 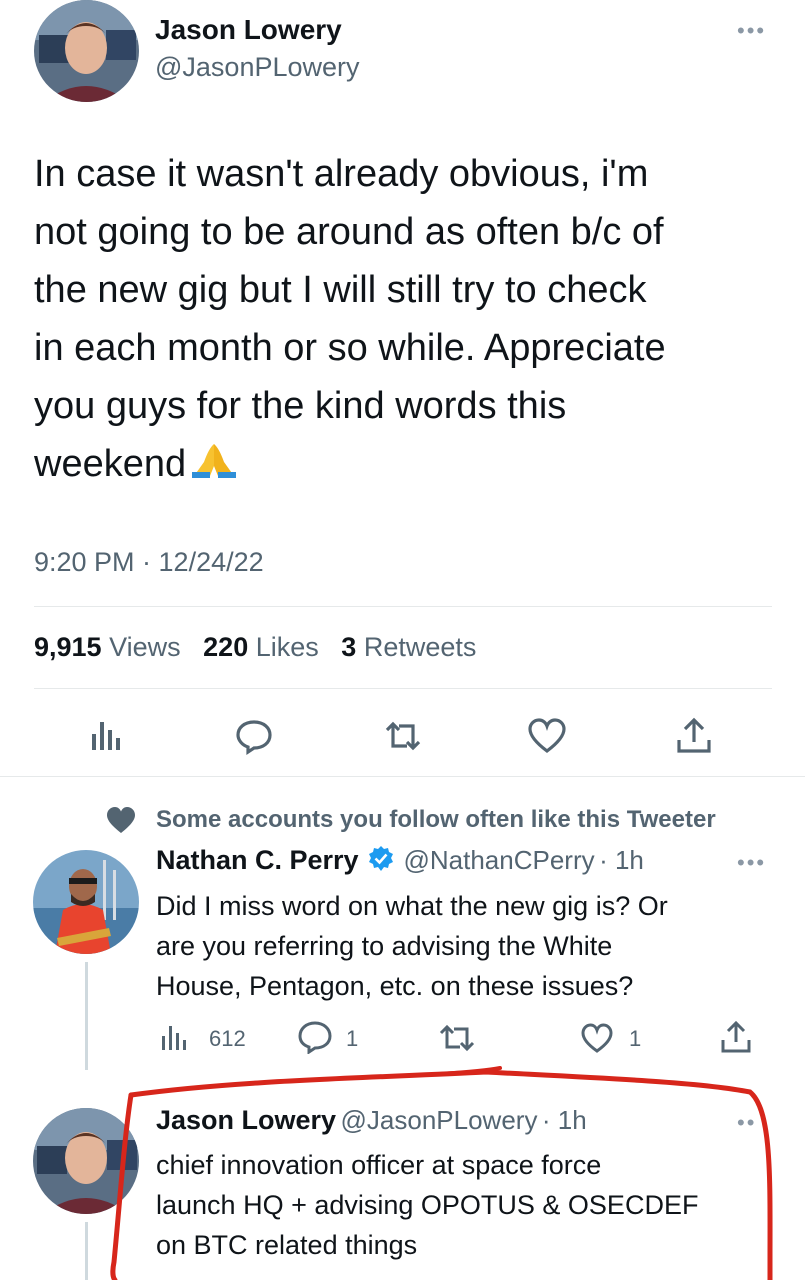 I want to click on heart-icon, so click(x=121, y=822).